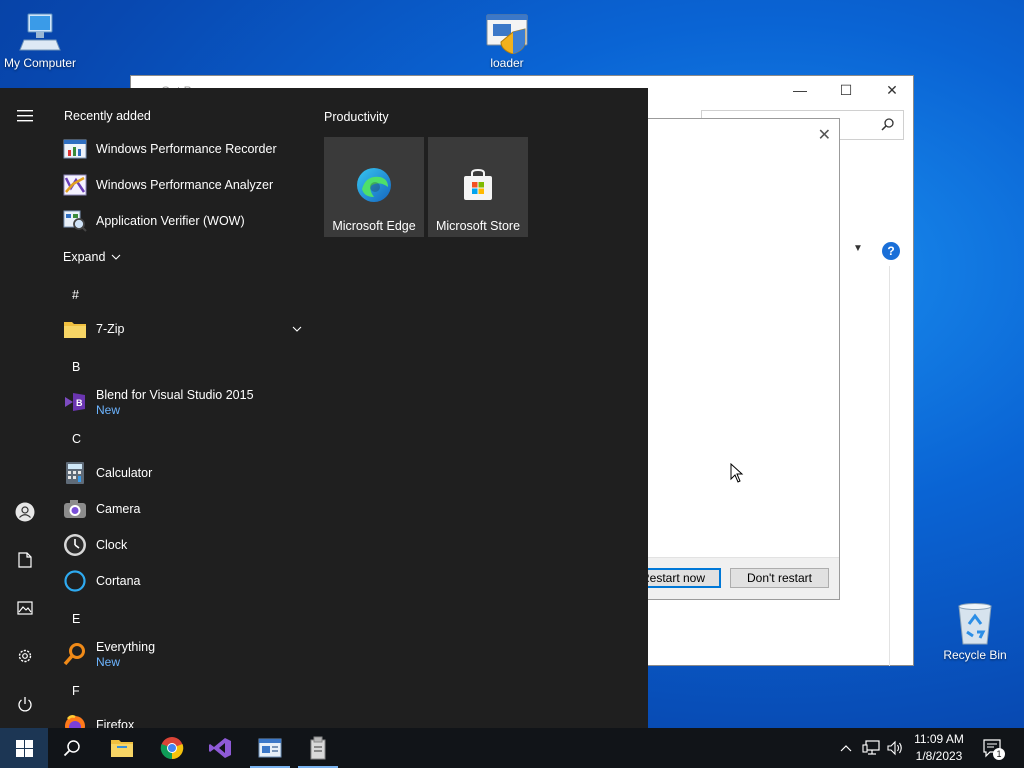 This screenshot has height=768, width=1024. I want to click on taskbar-chrome, so click(172, 748).